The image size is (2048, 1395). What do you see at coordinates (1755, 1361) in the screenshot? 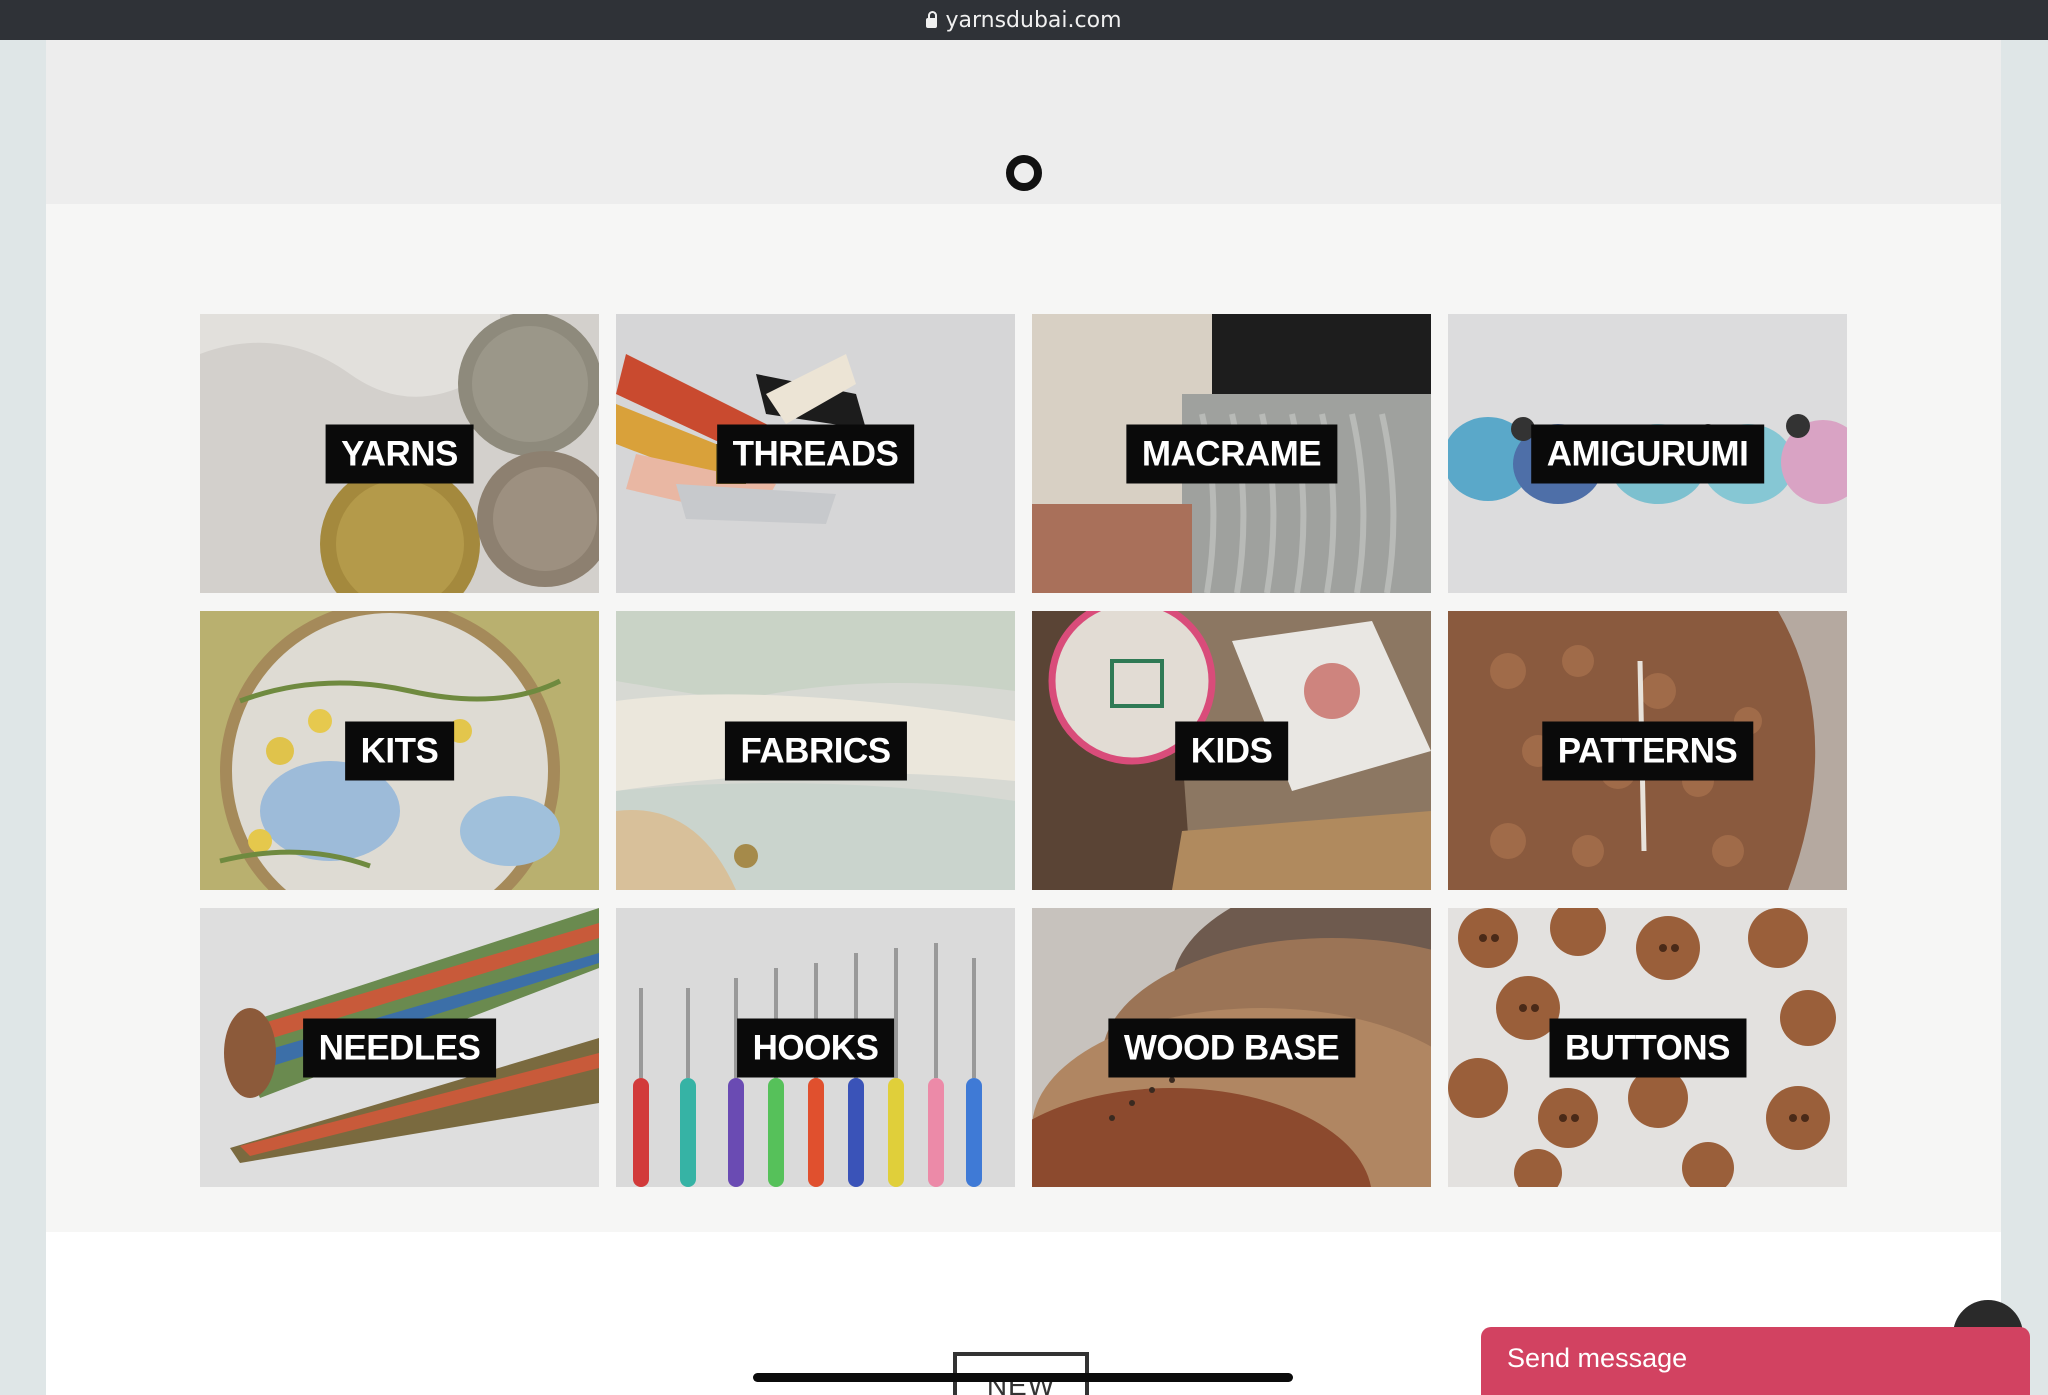
I see `send-message-button: Send message` at bounding box center [1755, 1361].